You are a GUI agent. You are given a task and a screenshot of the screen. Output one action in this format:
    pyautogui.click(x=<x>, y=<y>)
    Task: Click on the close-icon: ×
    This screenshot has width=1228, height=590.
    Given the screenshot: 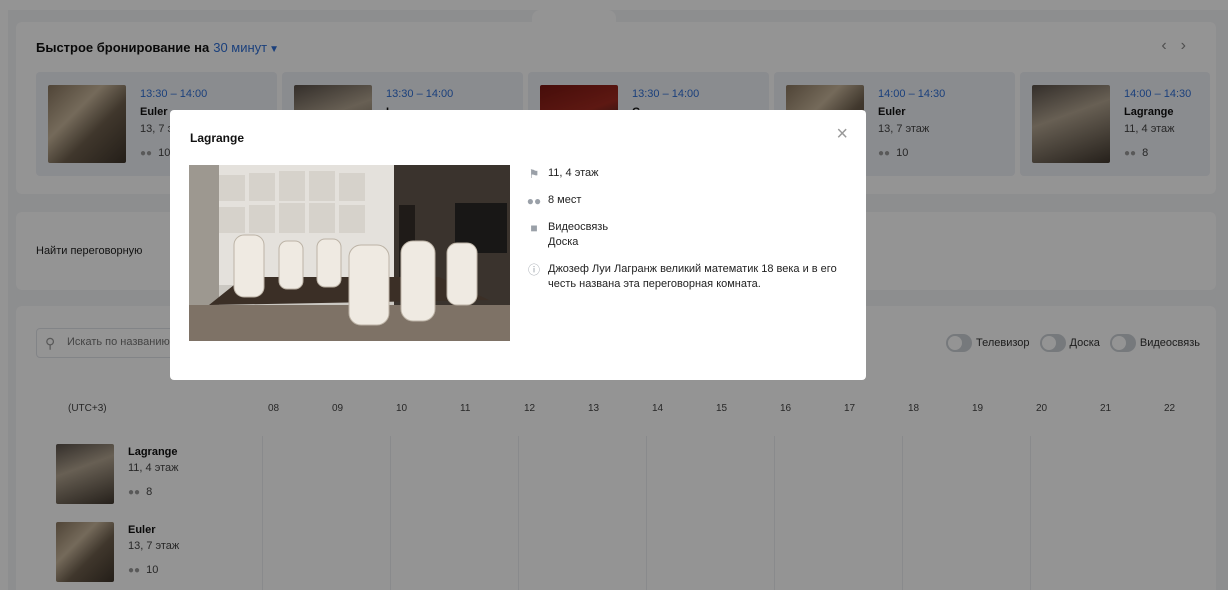 What is the action you would take?
    pyautogui.click(x=842, y=134)
    